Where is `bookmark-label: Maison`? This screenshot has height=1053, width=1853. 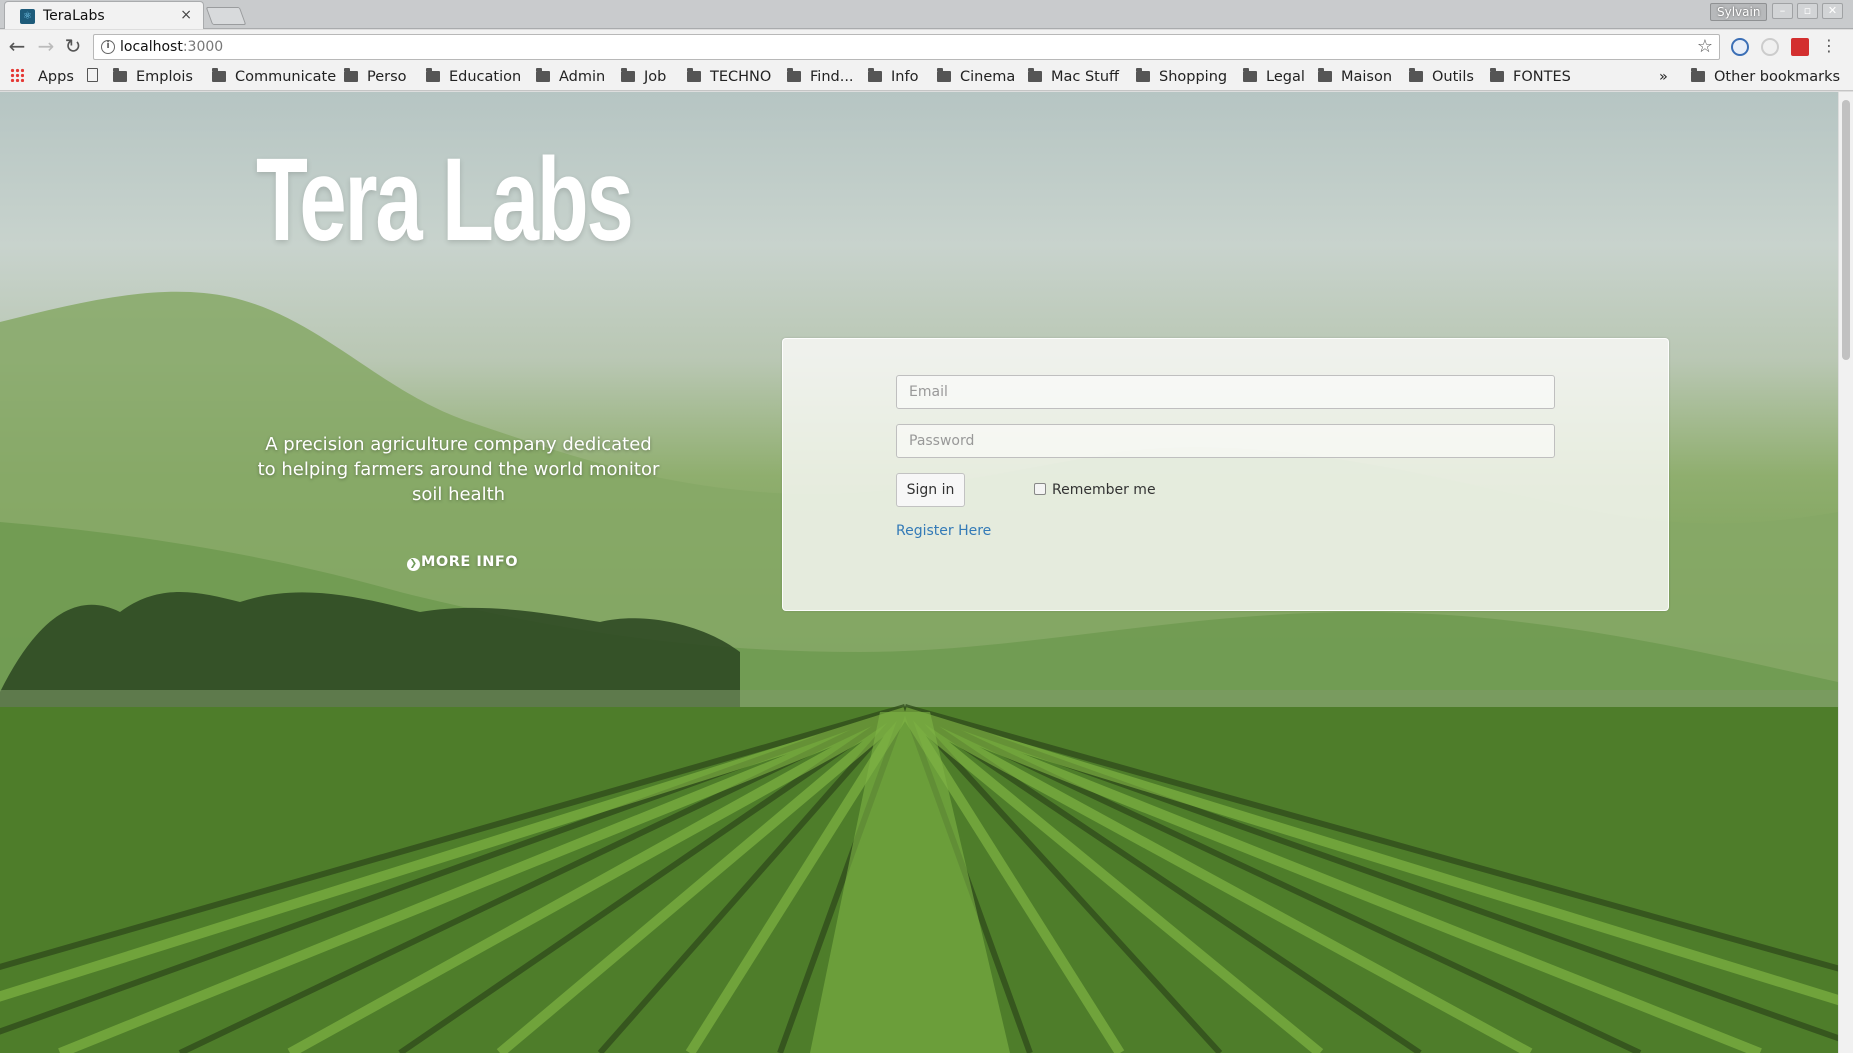
bookmark-label: Maison is located at coordinates (1367, 77).